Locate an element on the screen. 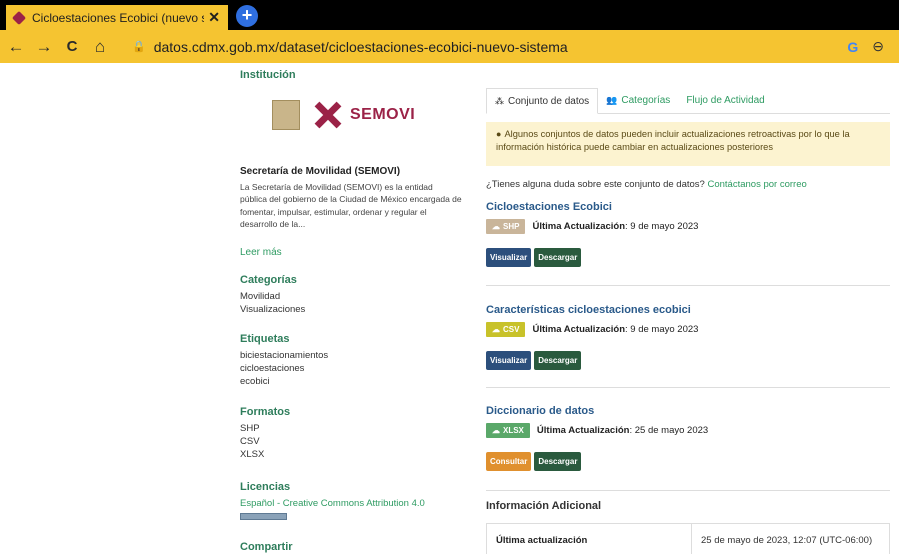  formato-item: SHP is located at coordinates (265, 428).